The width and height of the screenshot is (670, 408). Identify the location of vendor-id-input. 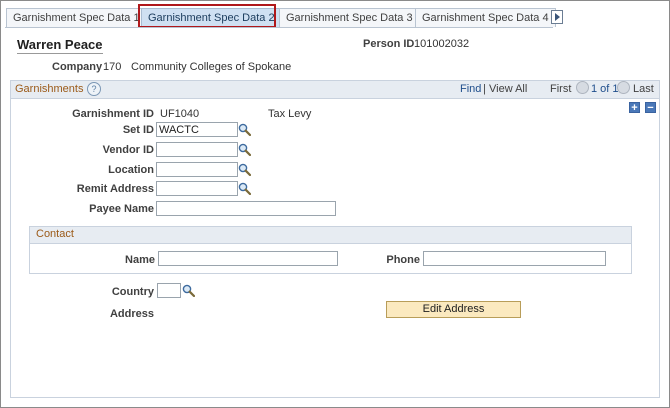
(197, 149).